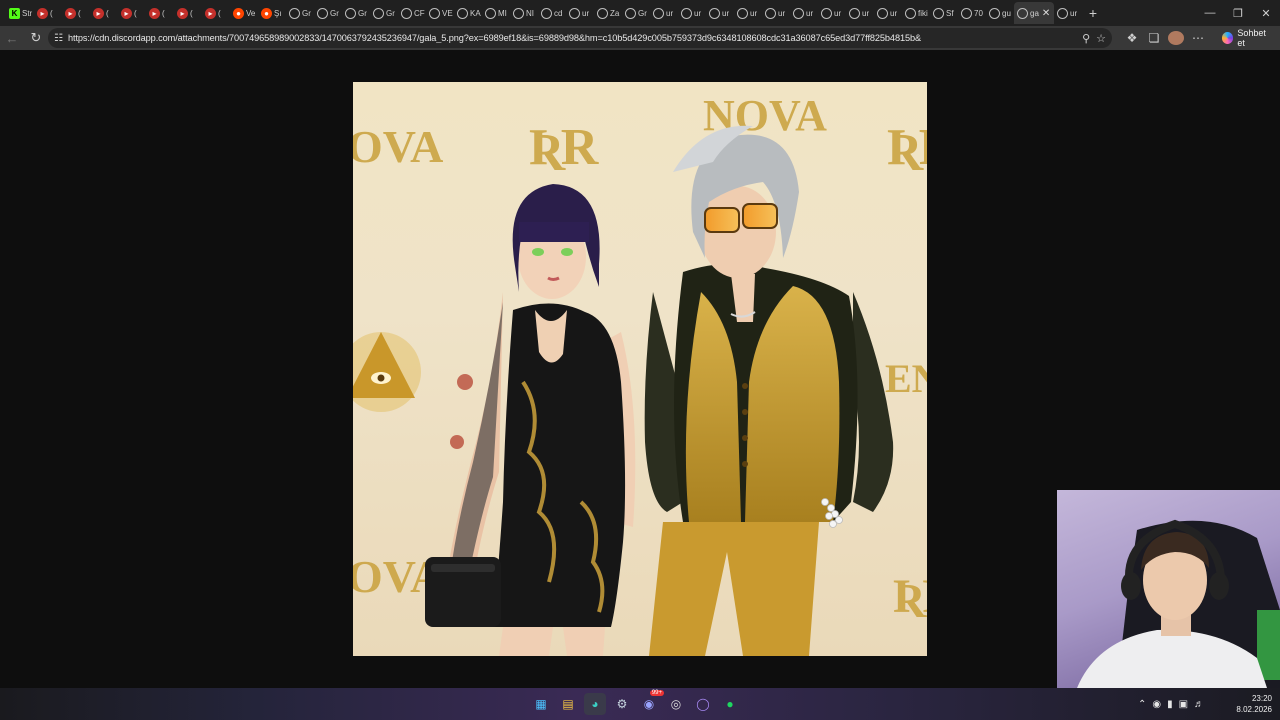 The height and width of the screenshot is (720, 1280). I want to click on network-icon: ▣, so click(1183, 704).